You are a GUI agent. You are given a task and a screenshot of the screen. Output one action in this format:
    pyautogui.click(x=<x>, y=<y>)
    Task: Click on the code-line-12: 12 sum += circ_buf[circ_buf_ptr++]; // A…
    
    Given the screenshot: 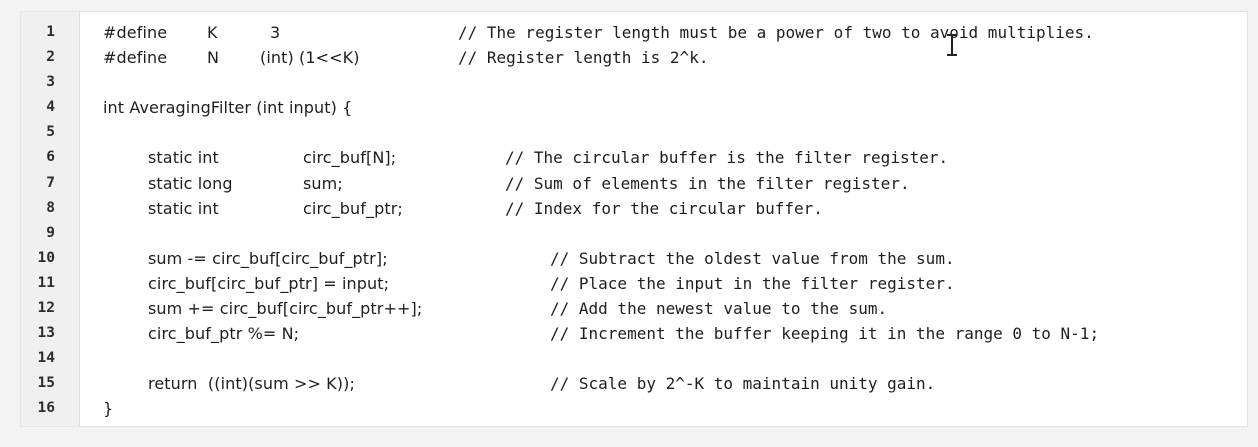 What is the action you would take?
    pyautogui.click(x=635, y=309)
    